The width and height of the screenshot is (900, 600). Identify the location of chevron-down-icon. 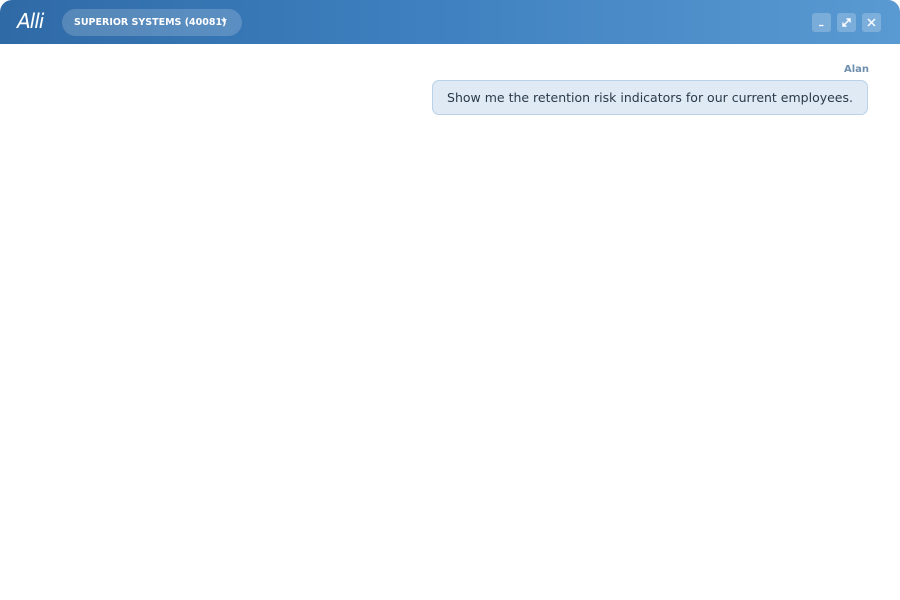
(224, 21).